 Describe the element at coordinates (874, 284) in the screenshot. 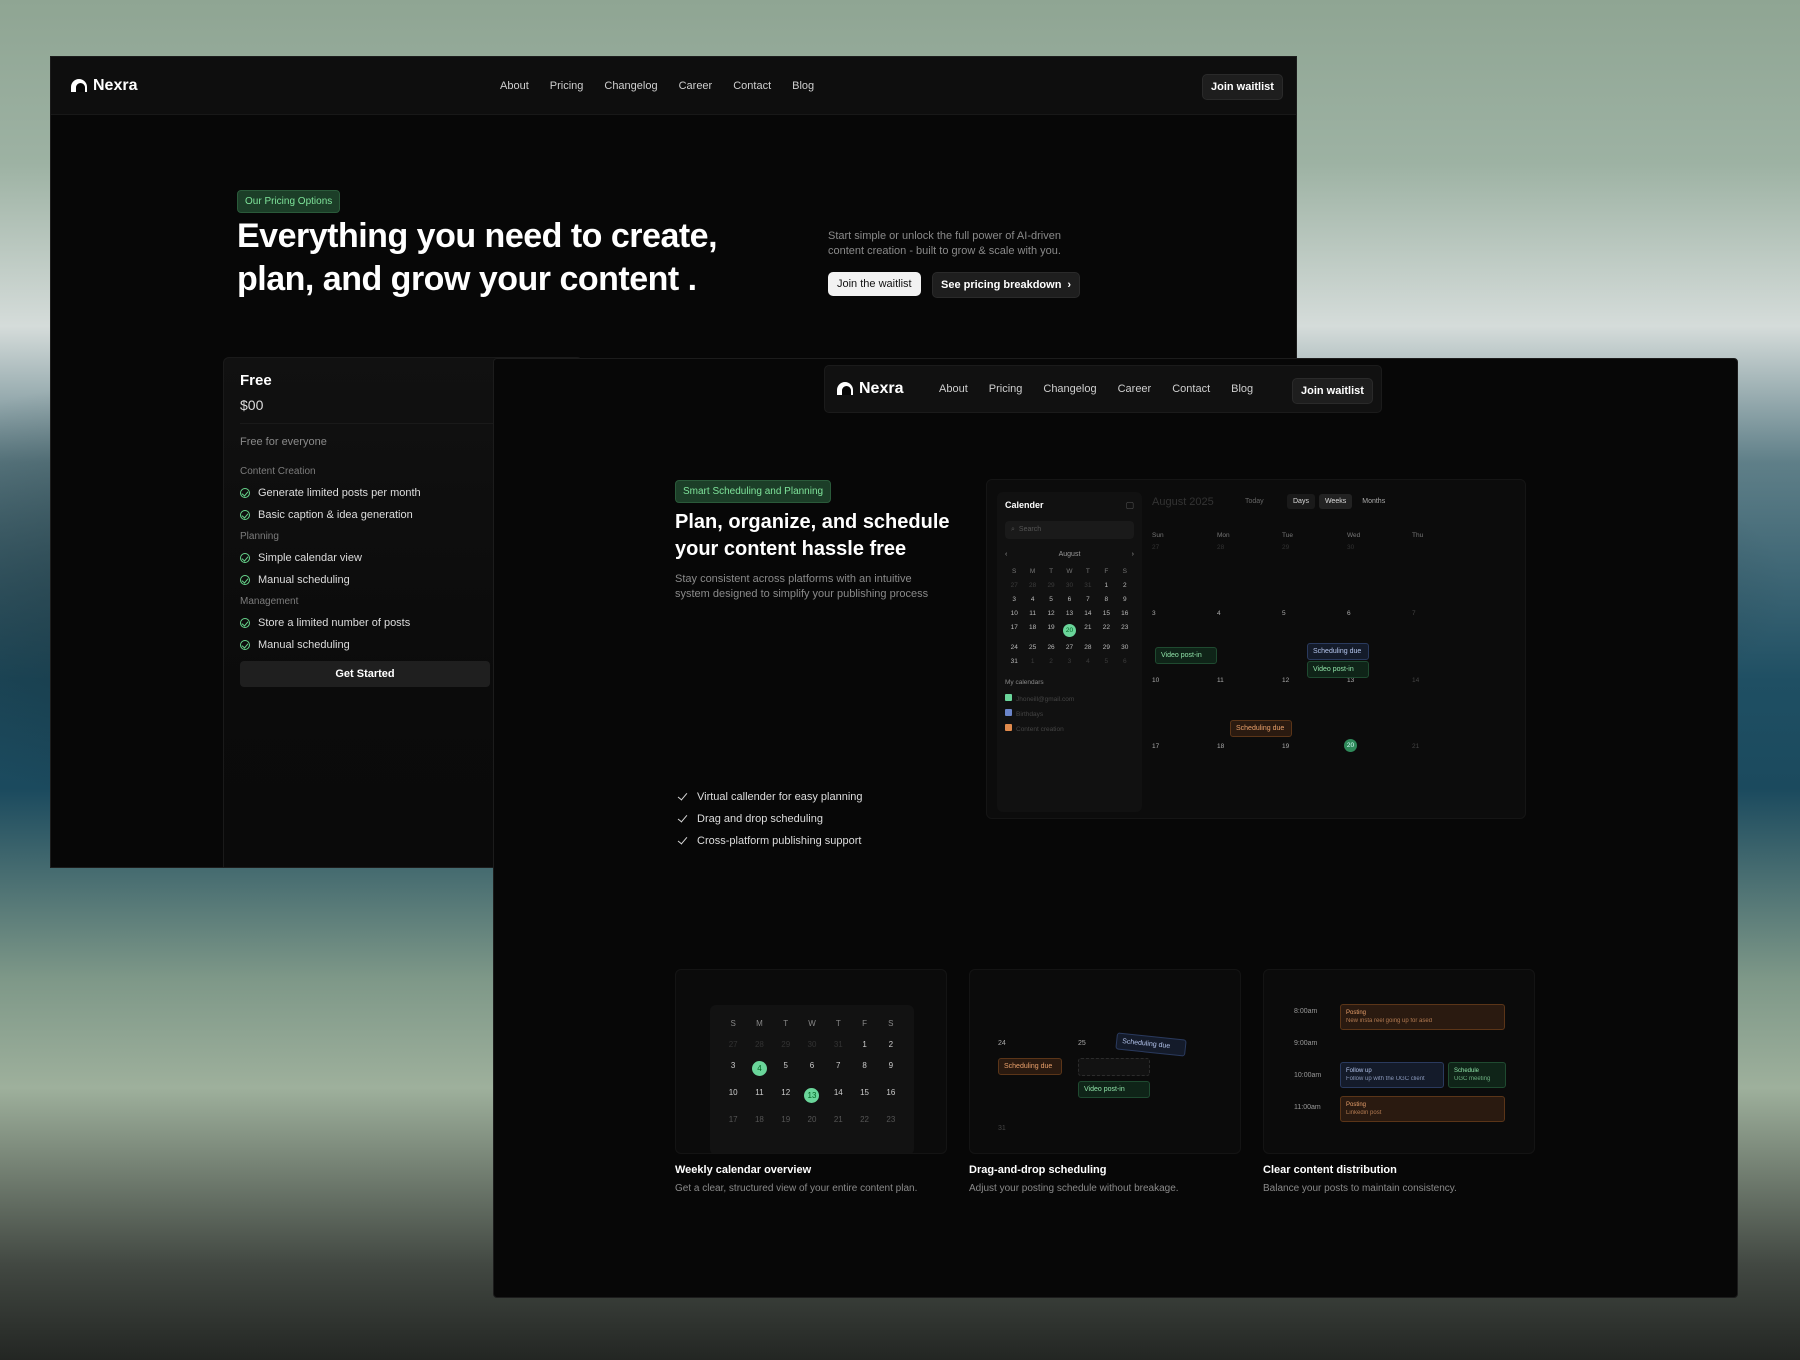

I see `join-the-waitlist-button: Join the waitlist` at that location.